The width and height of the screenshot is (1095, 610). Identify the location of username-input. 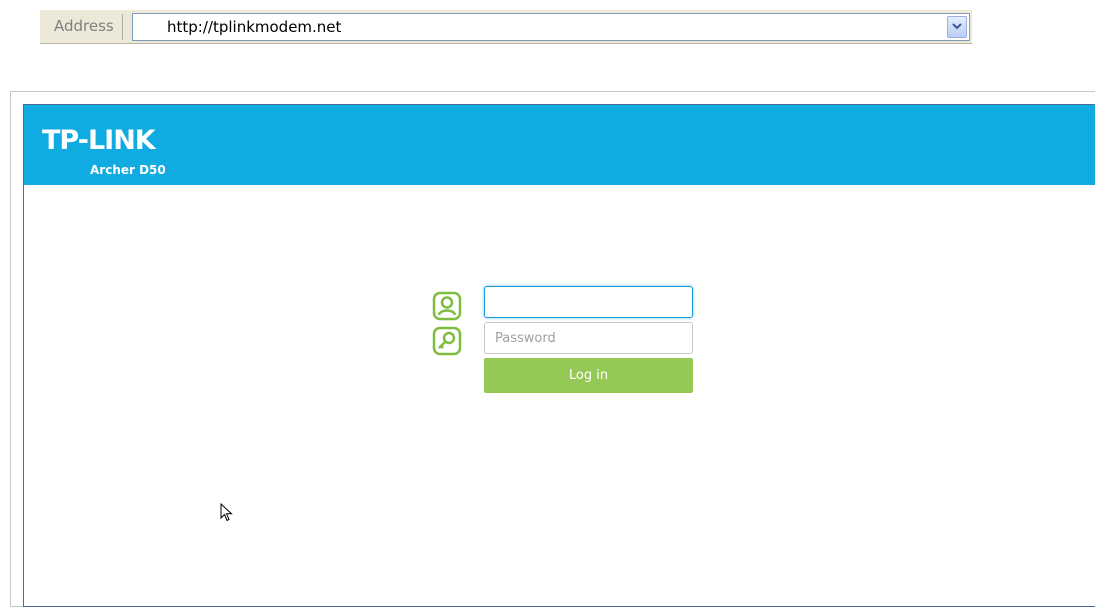
(588, 302).